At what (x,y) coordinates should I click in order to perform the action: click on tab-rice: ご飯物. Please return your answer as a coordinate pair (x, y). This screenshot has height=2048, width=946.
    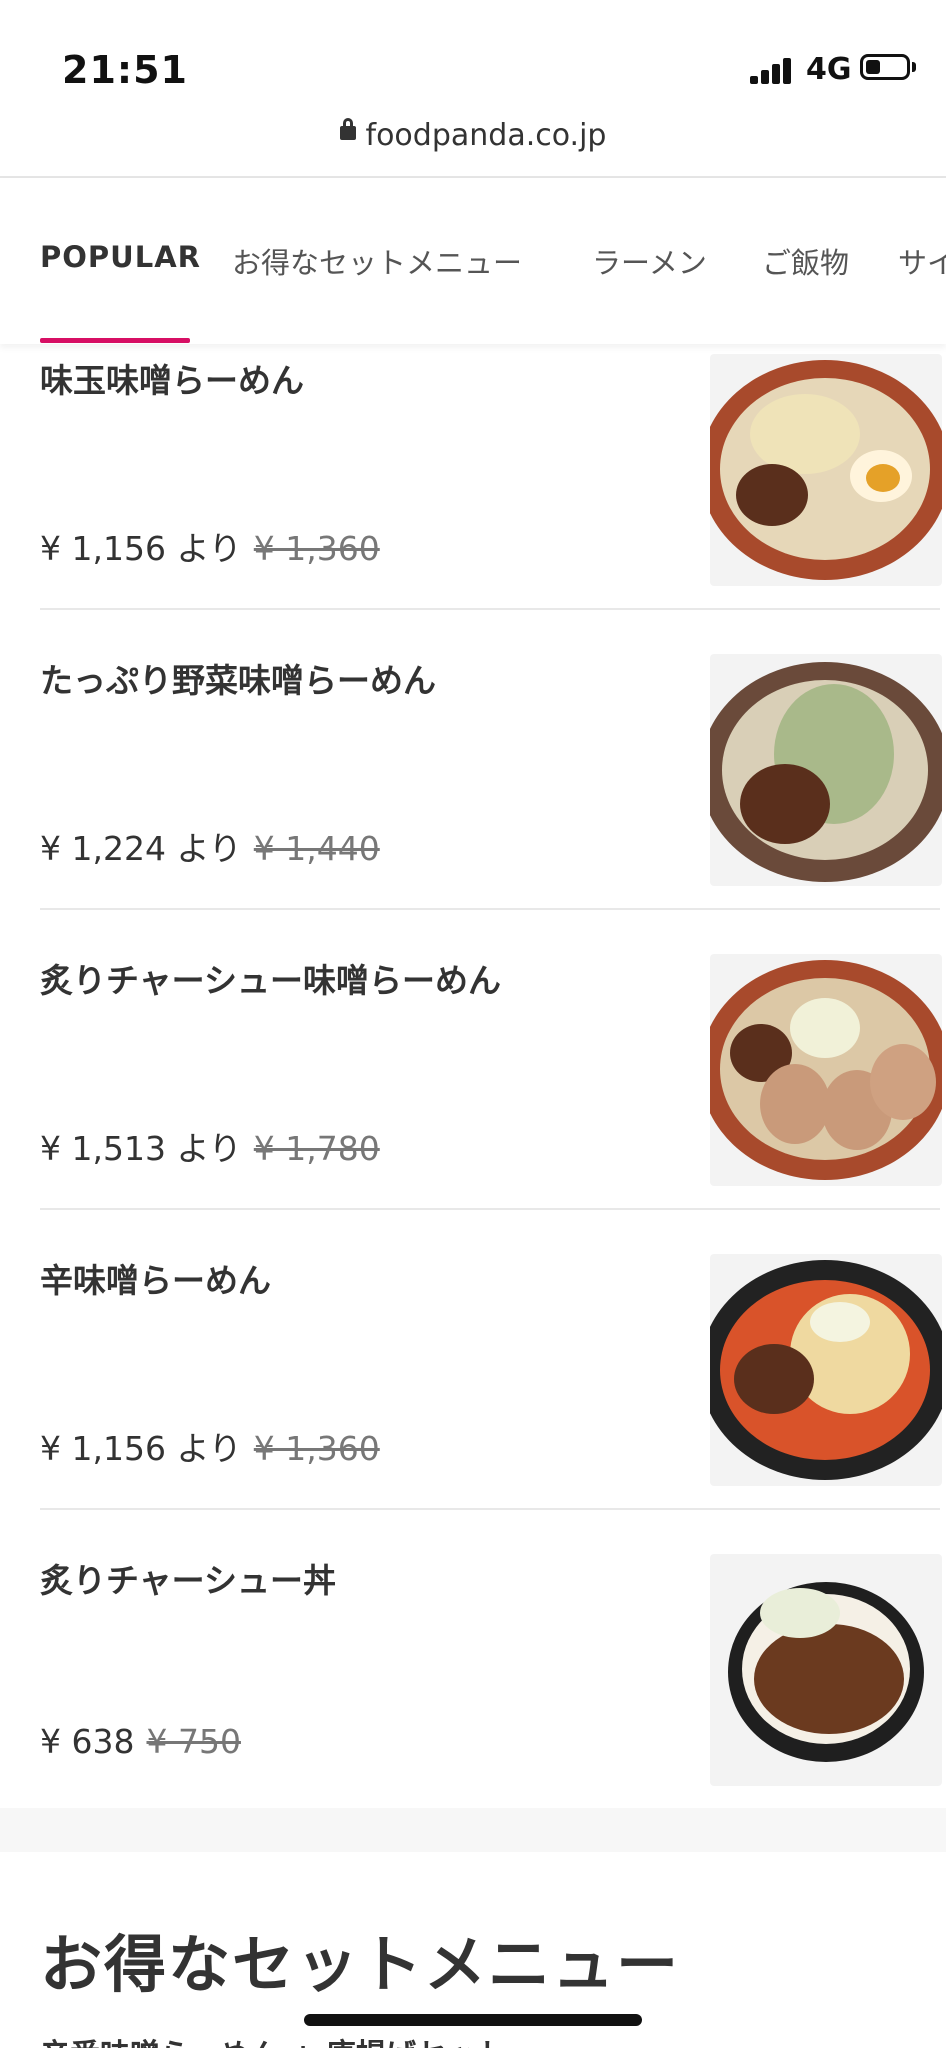
    Looking at the image, I should click on (805, 261).